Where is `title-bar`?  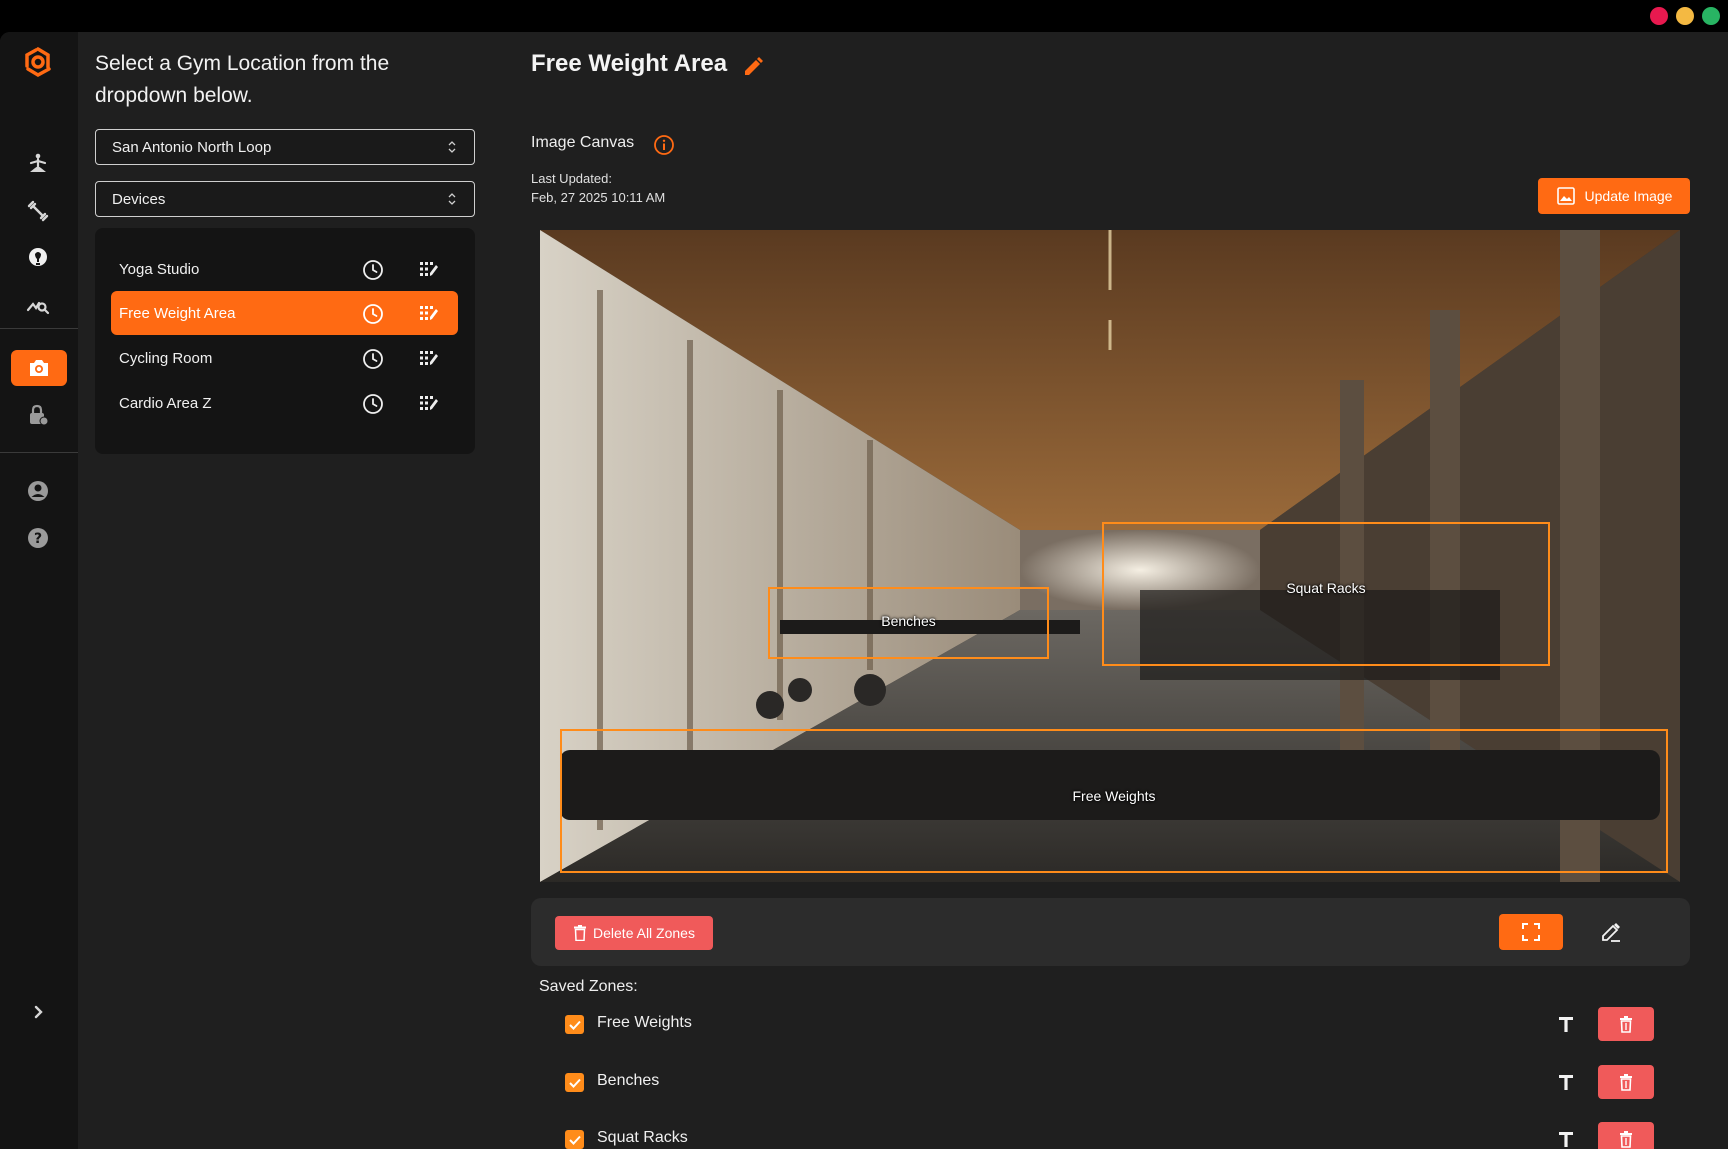
title-bar is located at coordinates (864, 16).